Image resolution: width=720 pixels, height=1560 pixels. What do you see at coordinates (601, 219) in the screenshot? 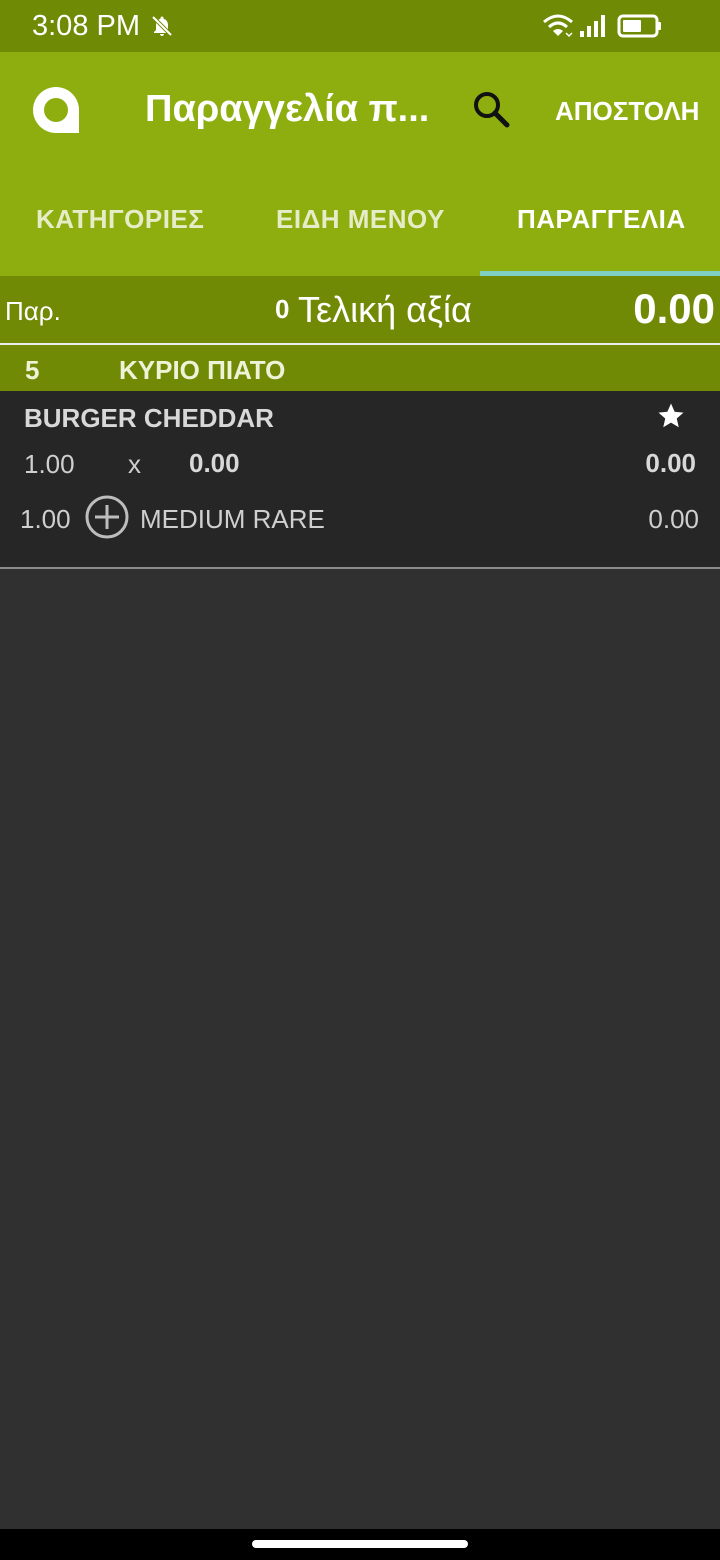
I see `tab-order: ΠΑΡΑΓΓΕΛΙΑ` at bounding box center [601, 219].